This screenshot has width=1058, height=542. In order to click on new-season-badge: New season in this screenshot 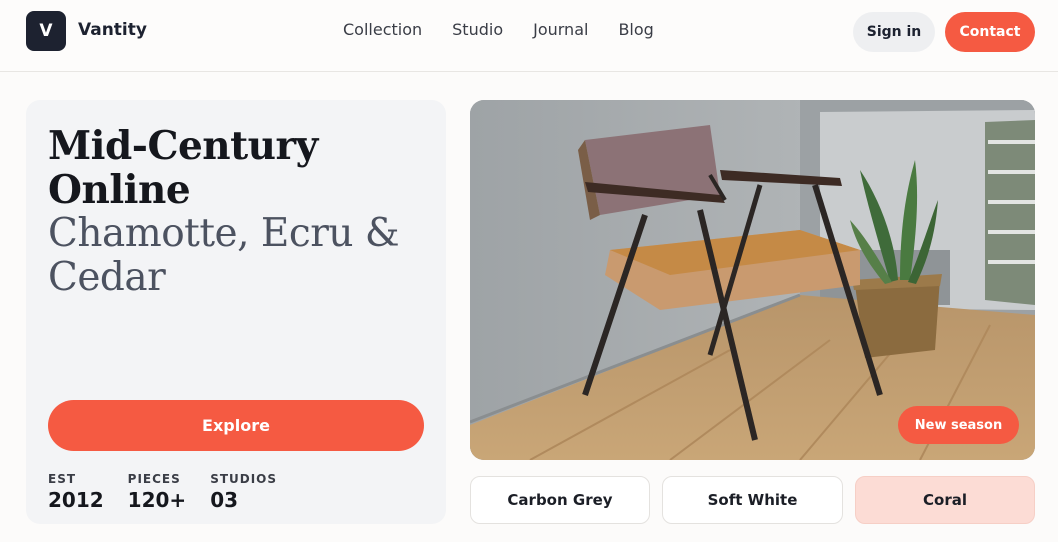, I will do `click(958, 425)`.